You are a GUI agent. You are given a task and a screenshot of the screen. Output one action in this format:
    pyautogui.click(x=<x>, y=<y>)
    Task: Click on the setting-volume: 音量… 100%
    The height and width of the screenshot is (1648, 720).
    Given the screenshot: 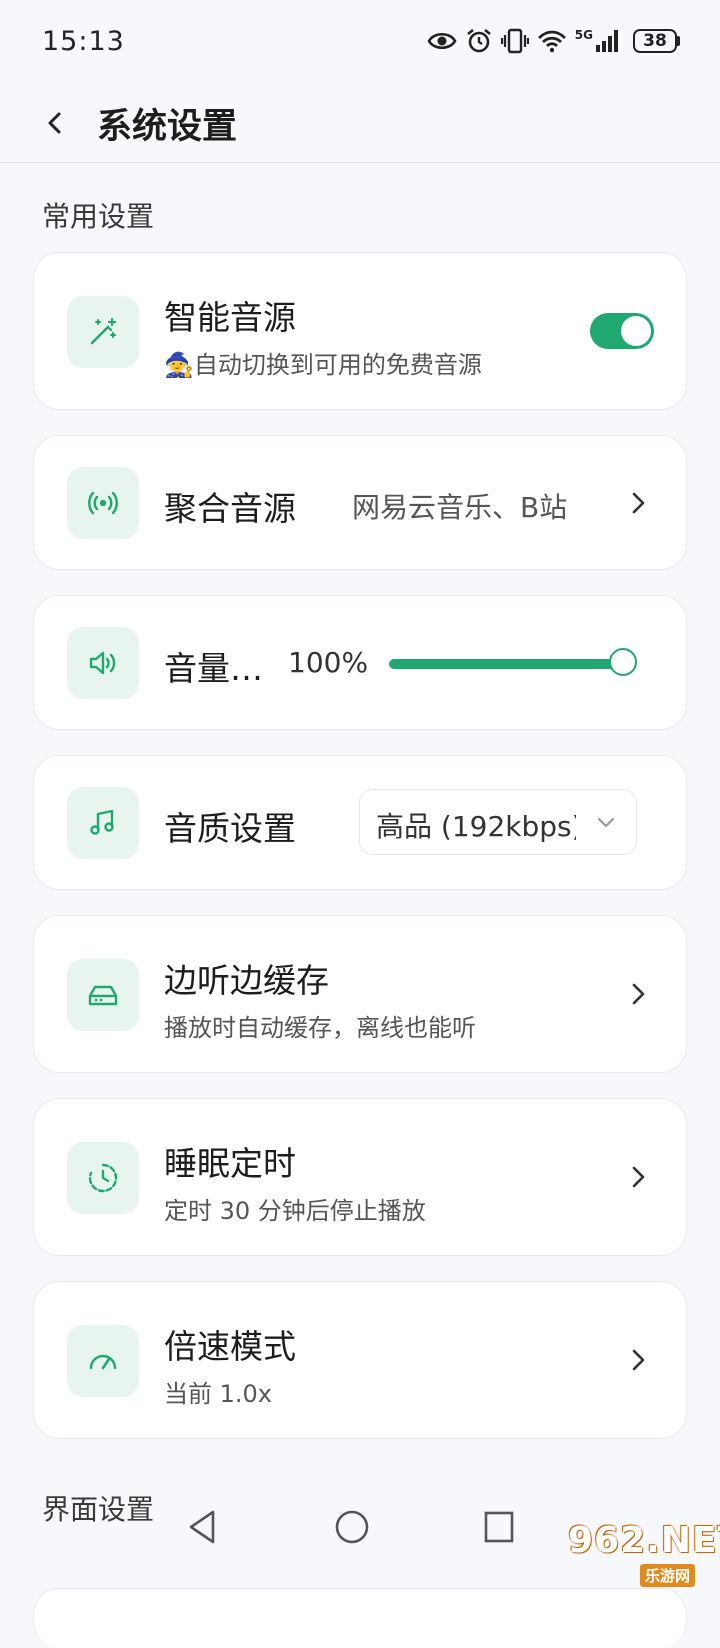 What is the action you would take?
    pyautogui.click(x=360, y=662)
    